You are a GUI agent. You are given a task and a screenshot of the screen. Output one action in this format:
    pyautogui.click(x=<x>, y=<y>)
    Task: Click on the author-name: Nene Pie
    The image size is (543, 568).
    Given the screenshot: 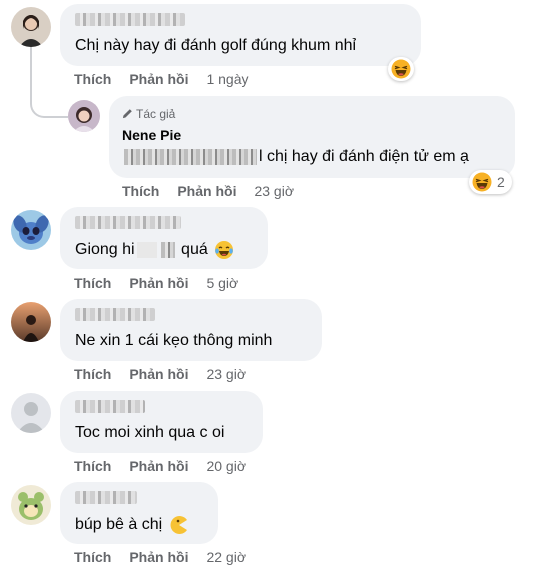 What is the action you would take?
    pyautogui.click(x=151, y=135)
    